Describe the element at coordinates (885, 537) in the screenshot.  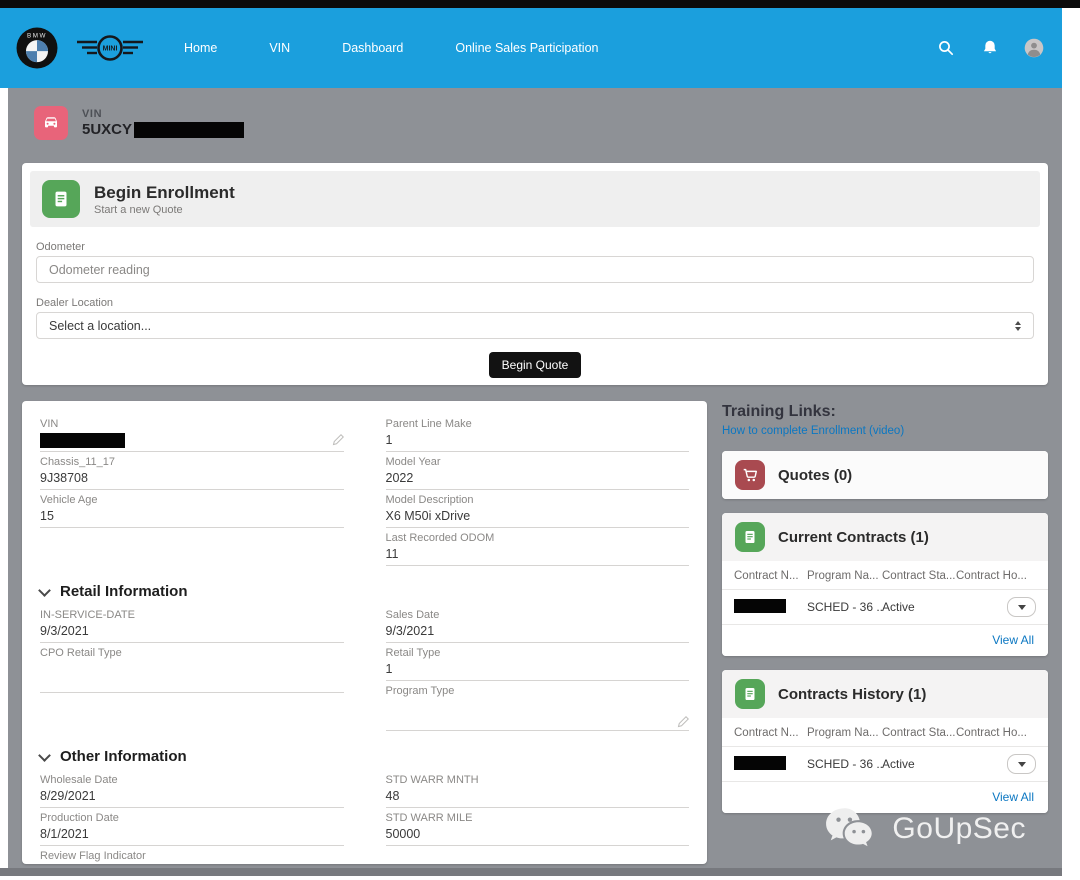
I see `current-contracts-header: Current Contracts (1)` at that location.